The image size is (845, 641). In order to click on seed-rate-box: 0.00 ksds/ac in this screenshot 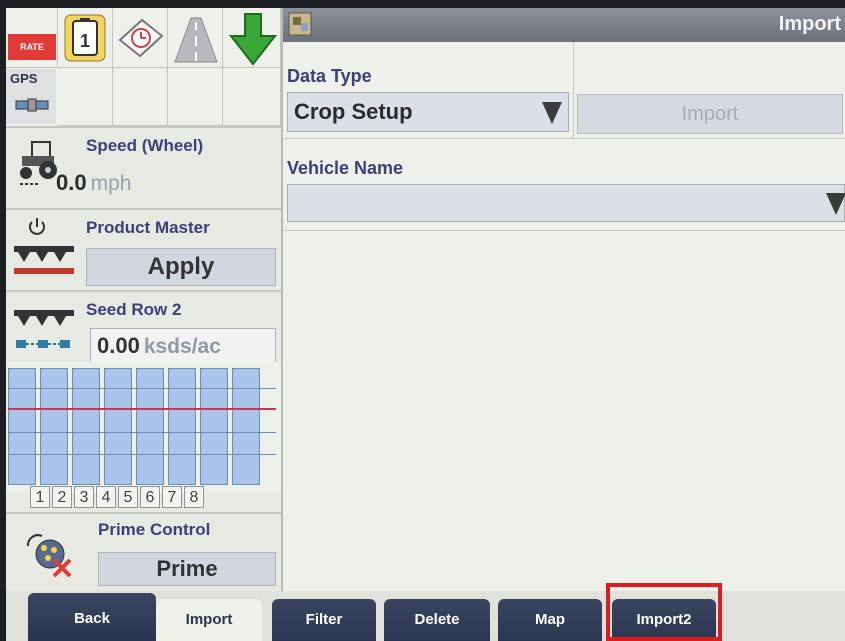, I will do `click(183, 346)`.